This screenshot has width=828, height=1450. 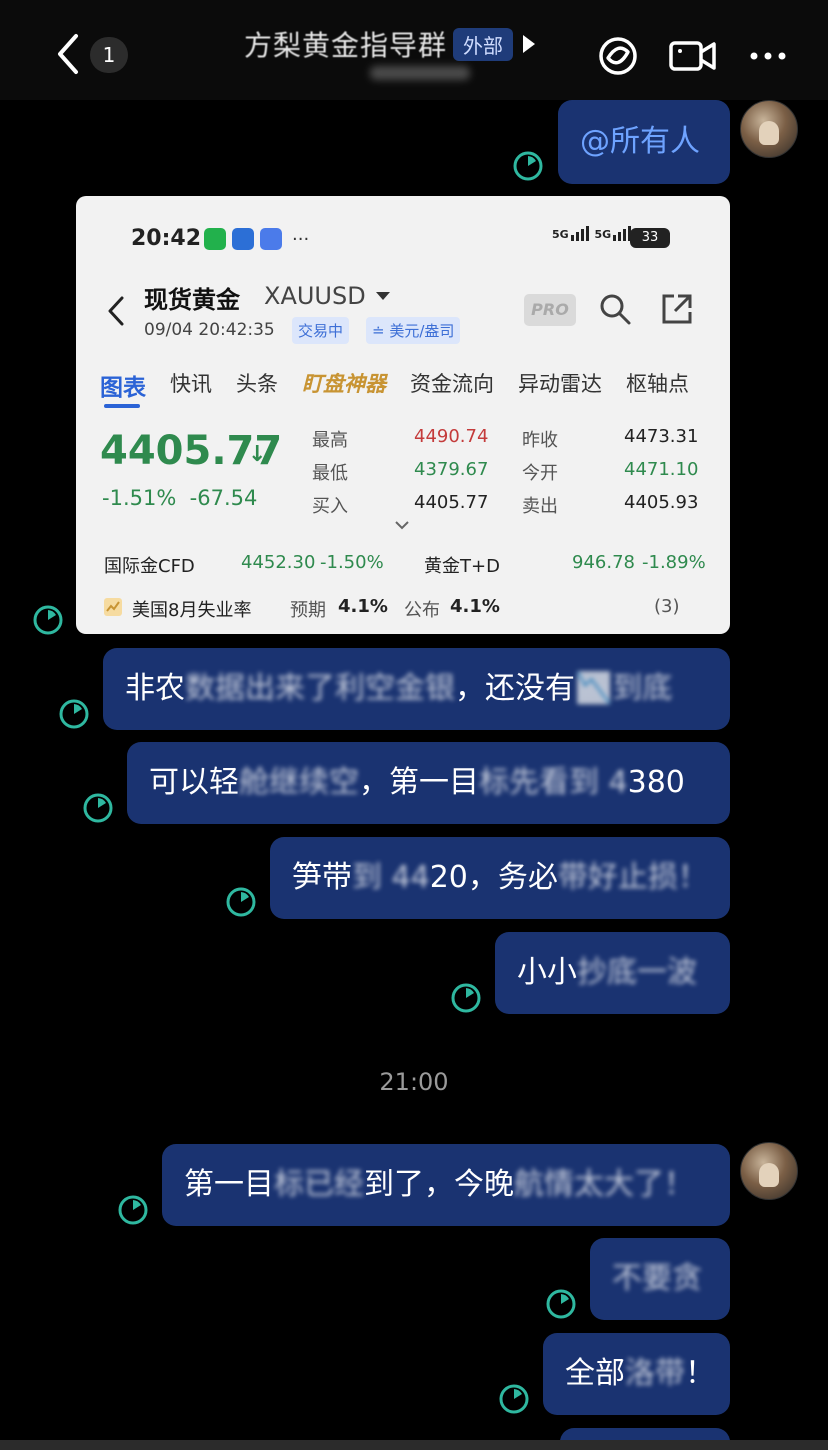 What do you see at coordinates (661, 502) in the screenshot?
I see `ask-value: 4405.93` at bounding box center [661, 502].